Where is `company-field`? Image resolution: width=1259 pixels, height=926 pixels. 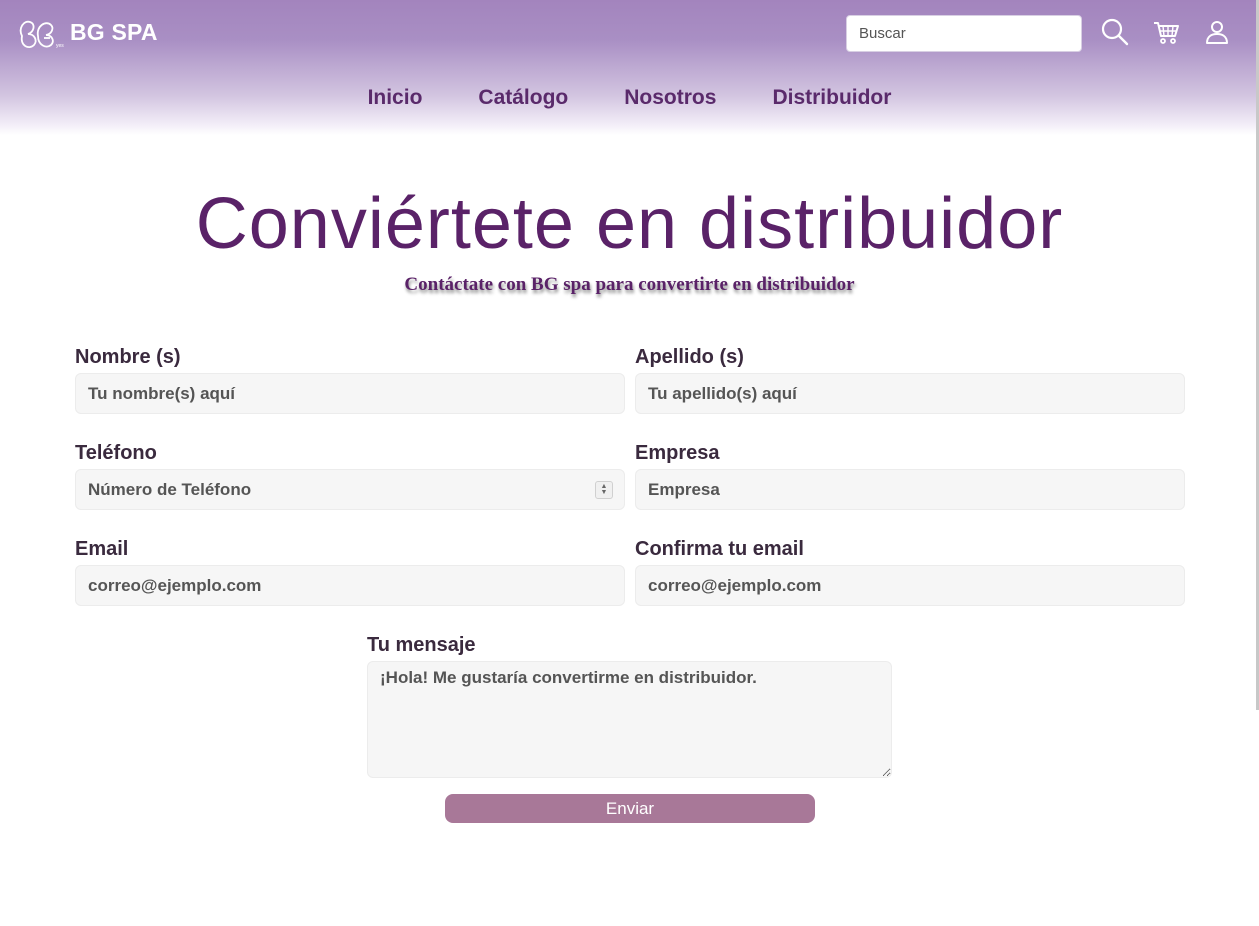
company-field is located at coordinates (910, 489).